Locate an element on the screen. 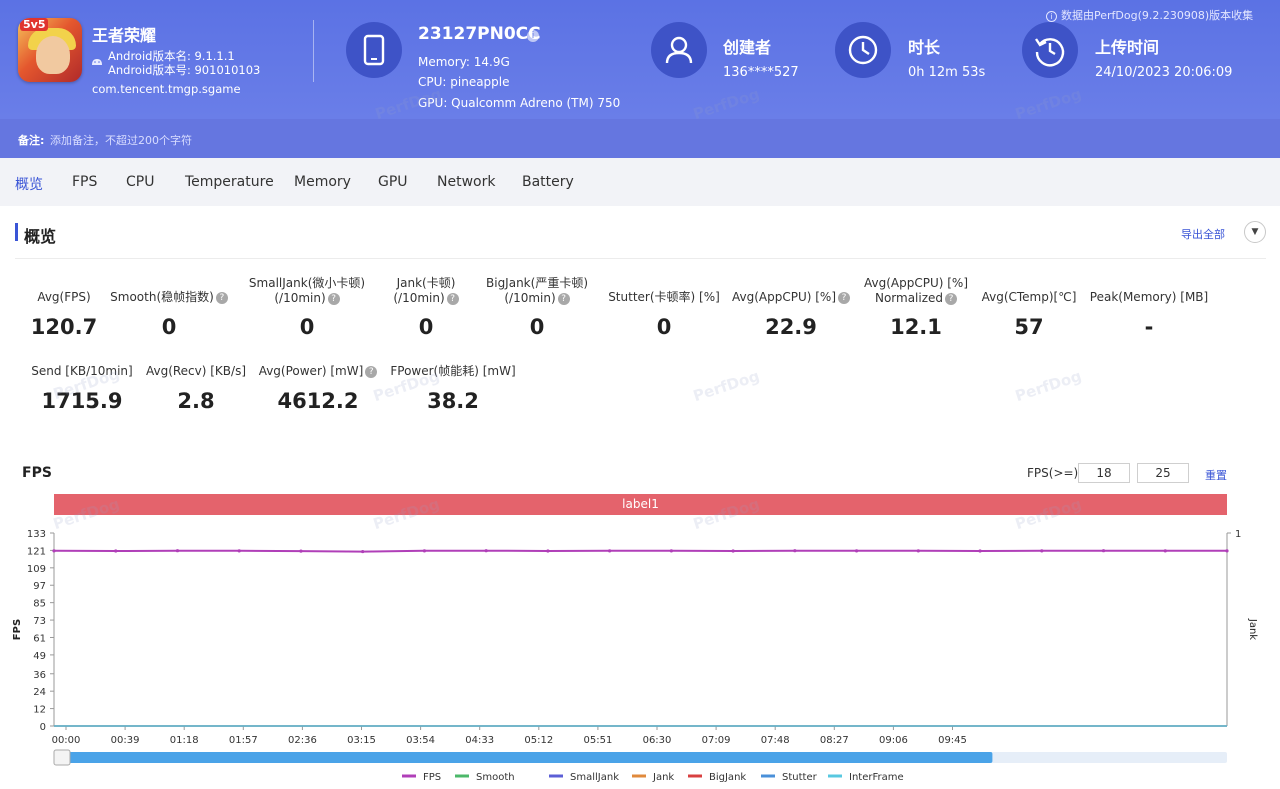 This screenshot has height=789, width=1280. x-tick-label: 01:57 is located at coordinates (243, 740).